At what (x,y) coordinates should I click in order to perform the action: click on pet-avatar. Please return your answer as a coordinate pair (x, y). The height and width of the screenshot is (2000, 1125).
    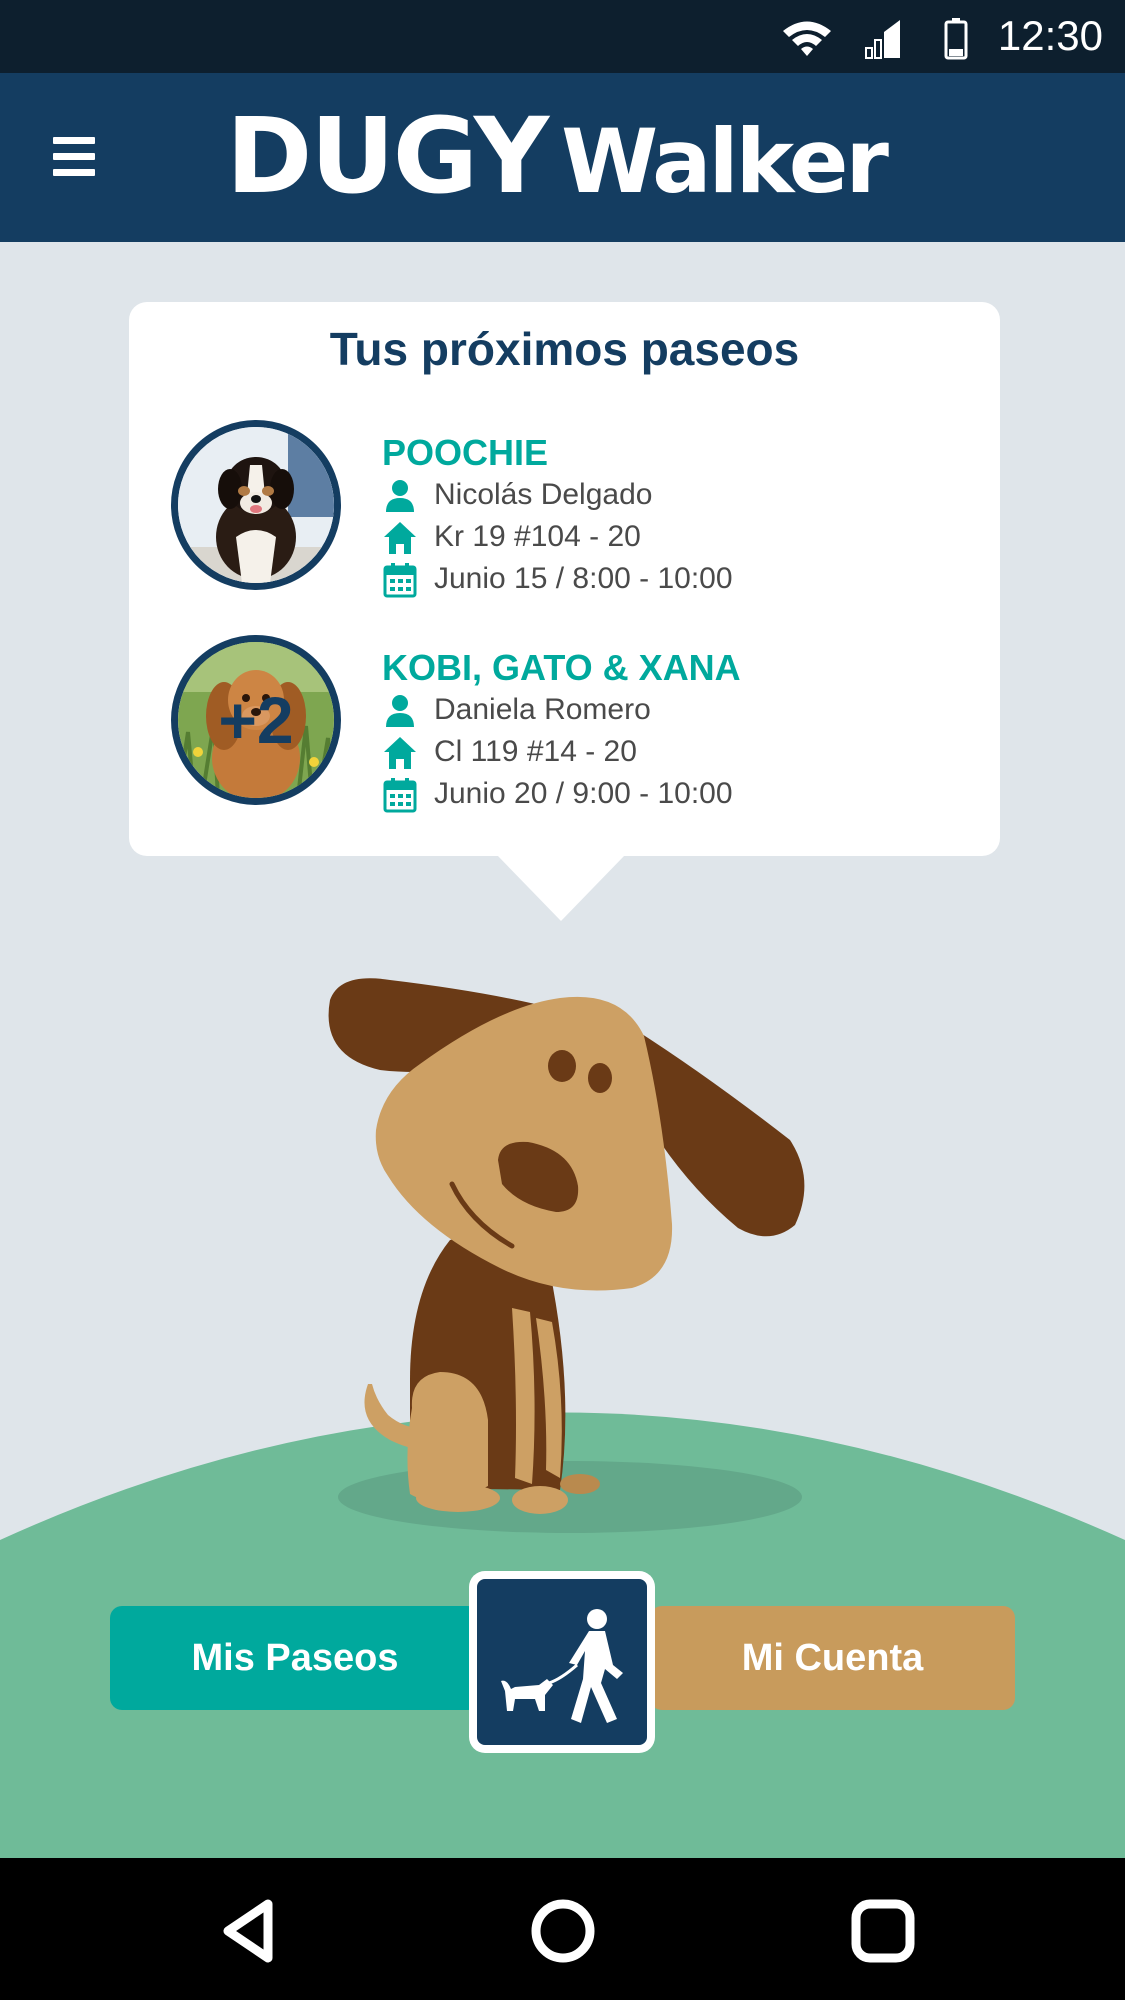
    Looking at the image, I should click on (256, 505).